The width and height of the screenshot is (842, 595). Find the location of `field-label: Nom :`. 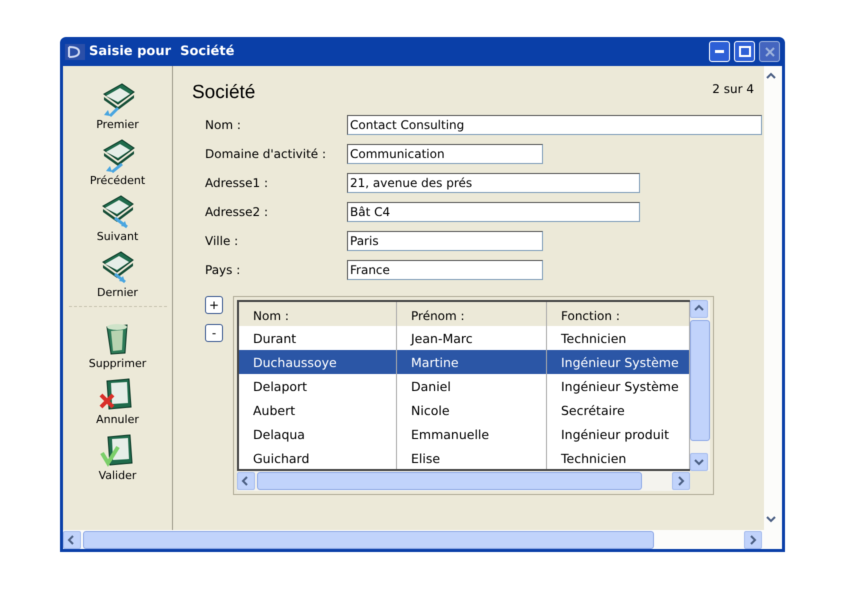

field-label: Nom : is located at coordinates (223, 125).